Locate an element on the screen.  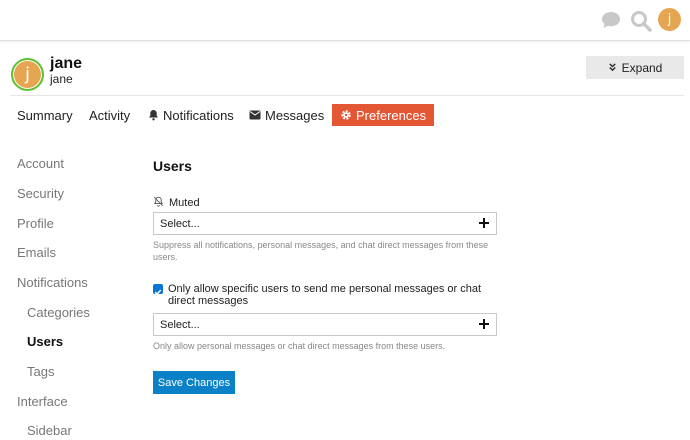
sidebar-item-account: Account is located at coordinates (40, 163).